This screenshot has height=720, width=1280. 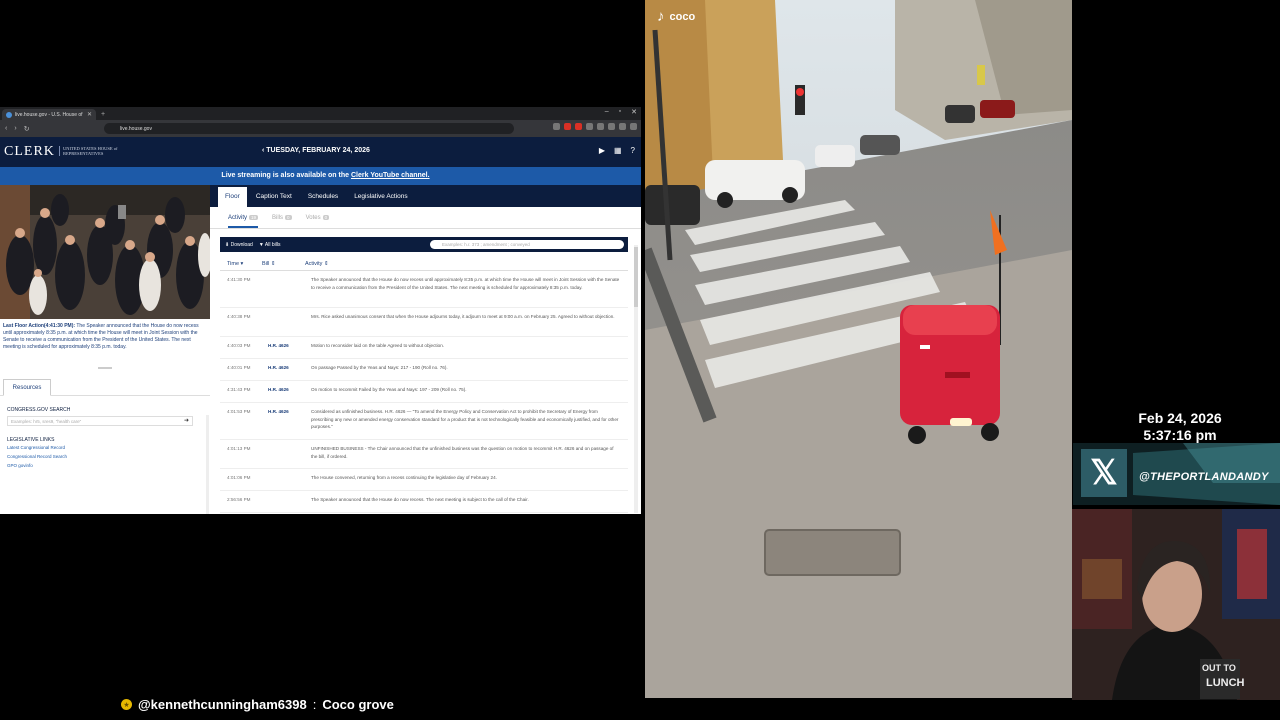 I want to click on header-icons: ▶ ▦ ?, so click(x=617, y=150).